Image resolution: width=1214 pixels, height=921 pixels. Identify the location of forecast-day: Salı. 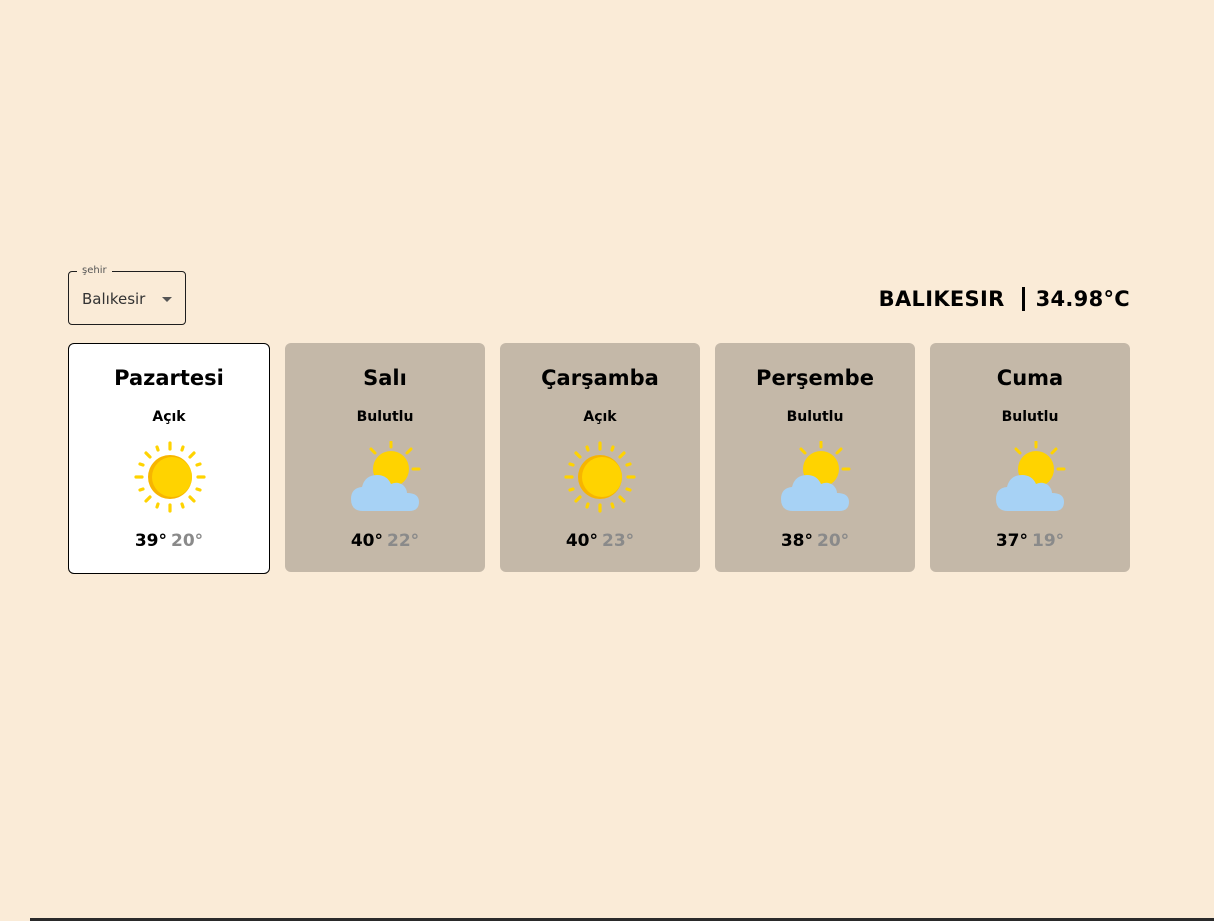
(385, 378).